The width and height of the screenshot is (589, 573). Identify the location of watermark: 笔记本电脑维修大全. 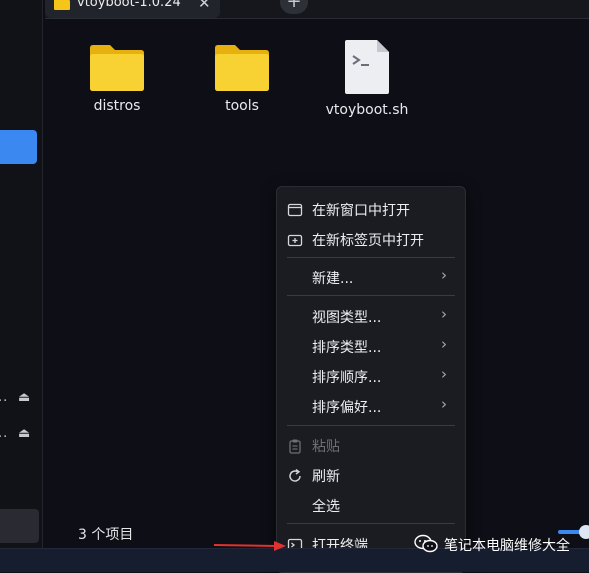
(492, 546).